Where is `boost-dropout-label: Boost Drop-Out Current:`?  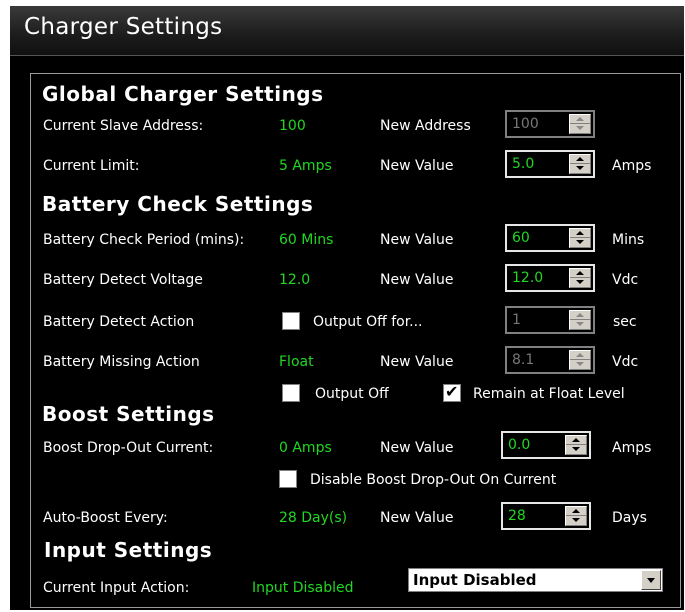 boost-dropout-label: Boost Drop-Out Current: is located at coordinates (128, 448).